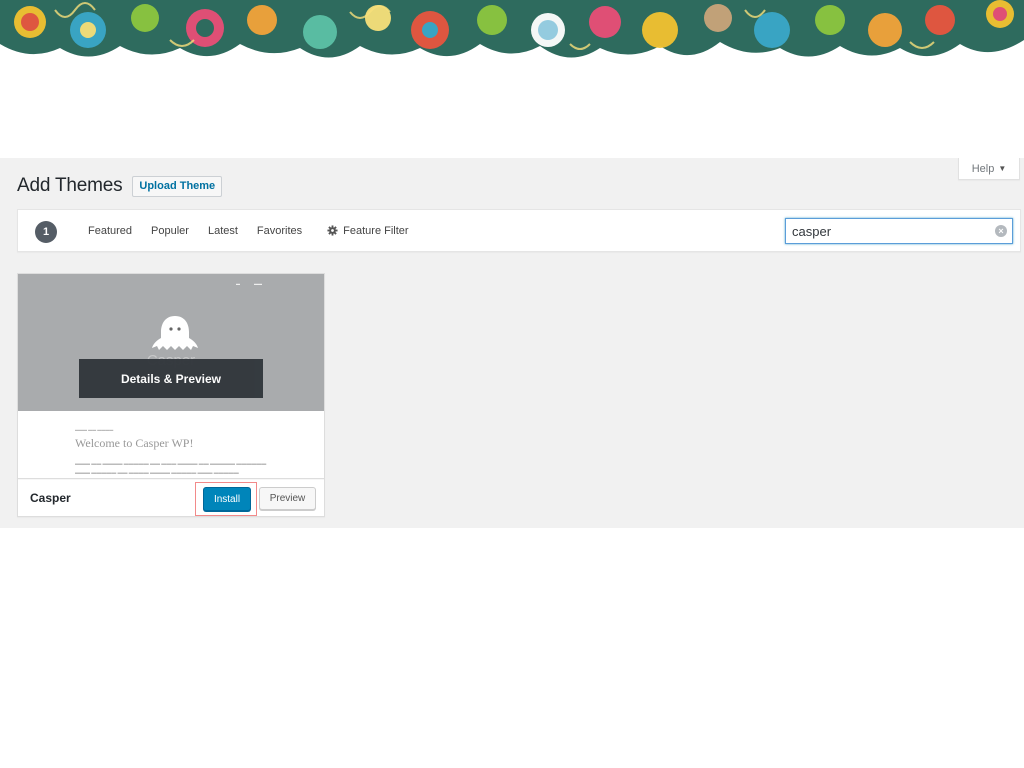 Image resolution: width=1024 pixels, height=768 pixels. I want to click on feature-filter-button: Feature Filter, so click(368, 230).